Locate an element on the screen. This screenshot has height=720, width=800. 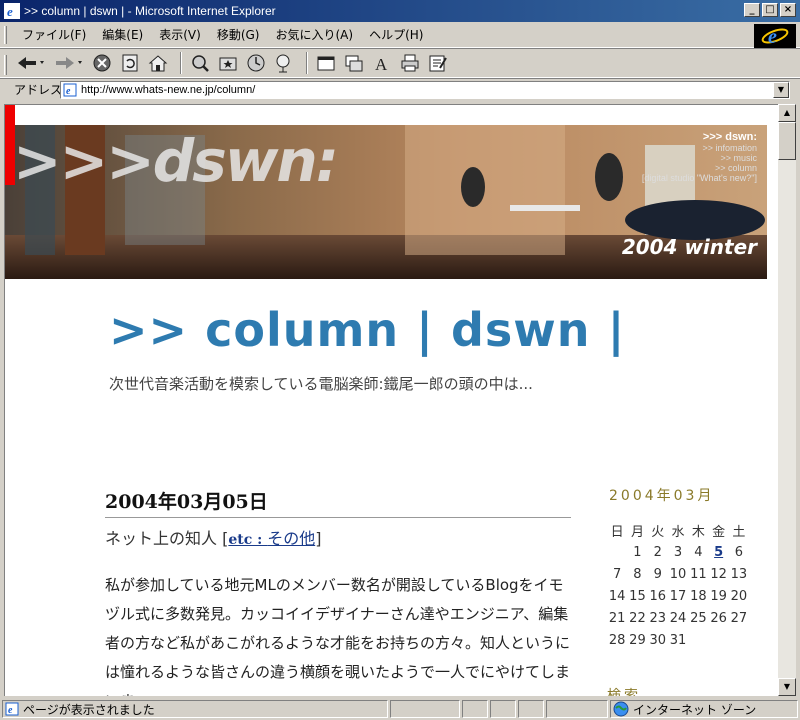
channels-button is located at coordinates (284, 63).